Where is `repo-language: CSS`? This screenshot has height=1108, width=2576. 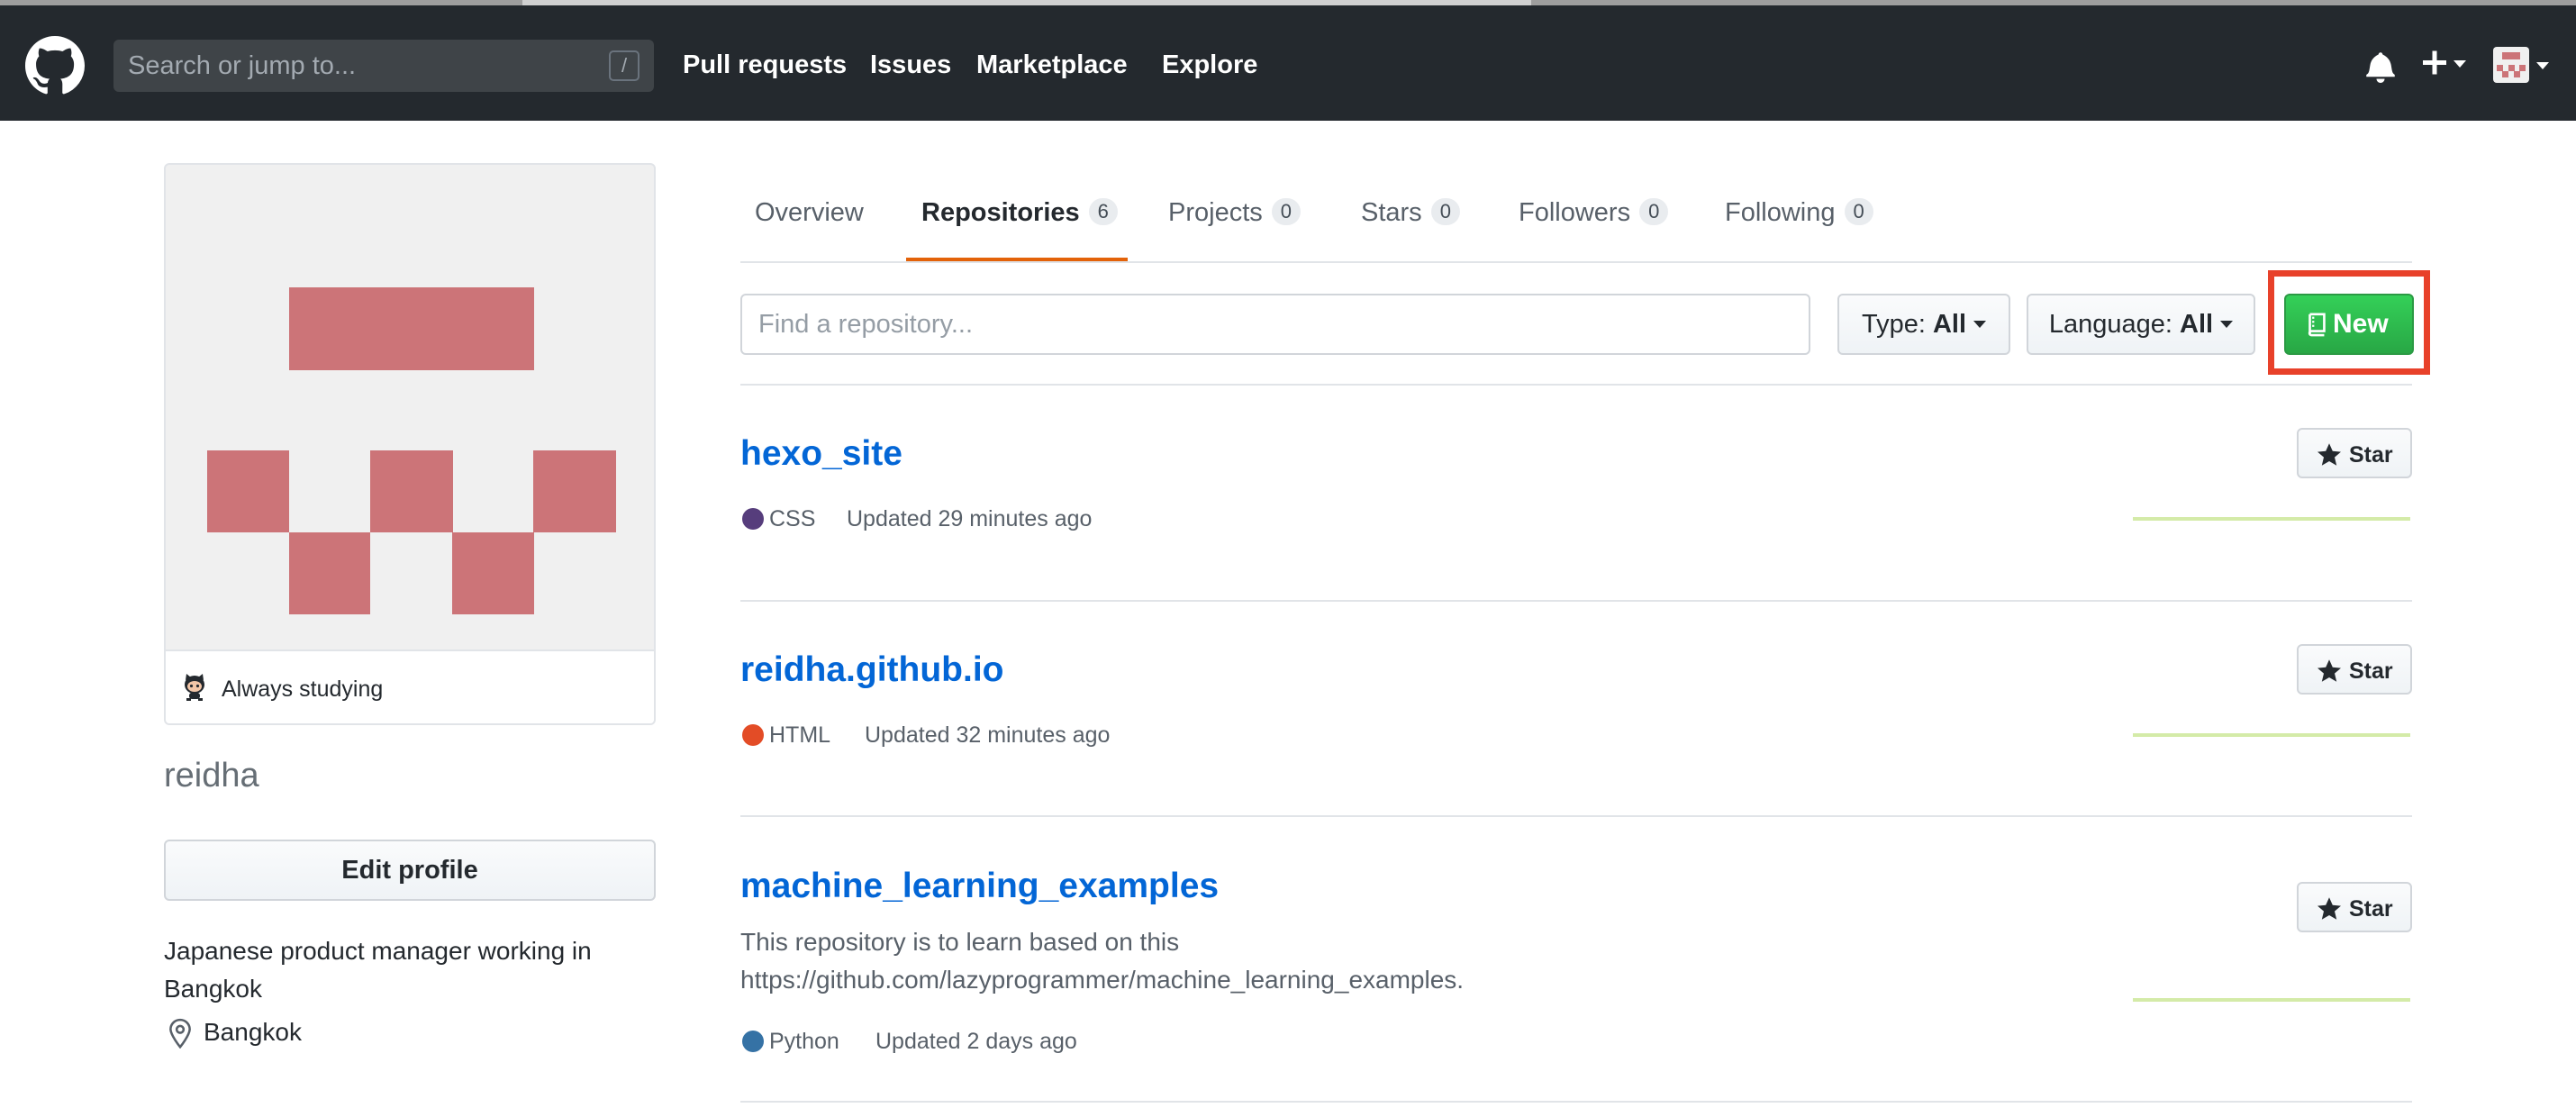
repo-language: CSS is located at coordinates (792, 518).